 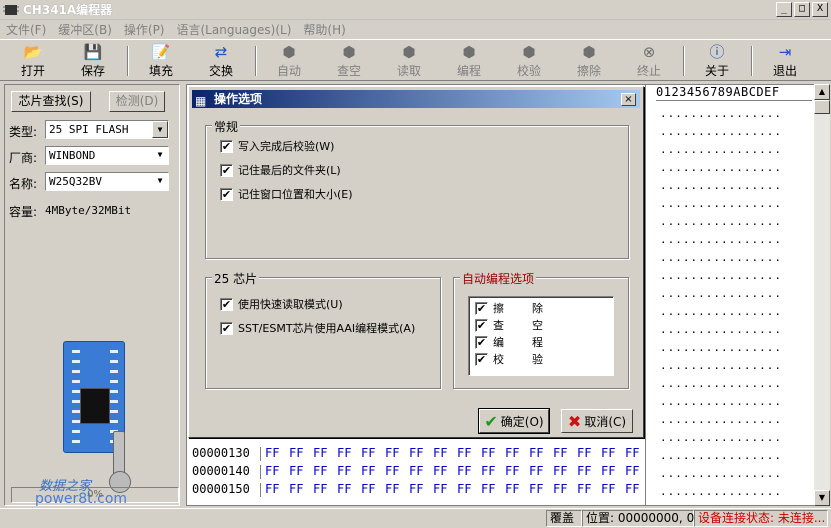 I want to click on auto-button: ⬢ 自动, so click(x=289, y=61).